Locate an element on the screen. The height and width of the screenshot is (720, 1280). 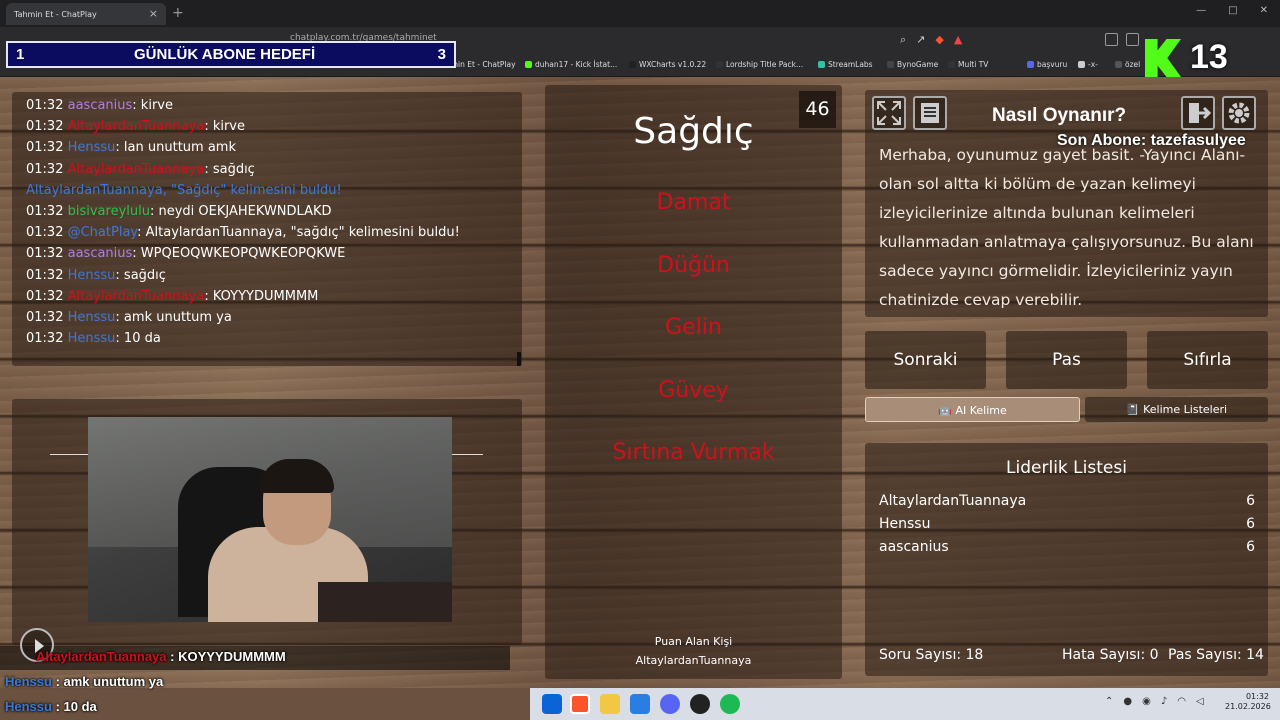
brave-rewards-icon: ▲ is located at coordinates (958, 40).